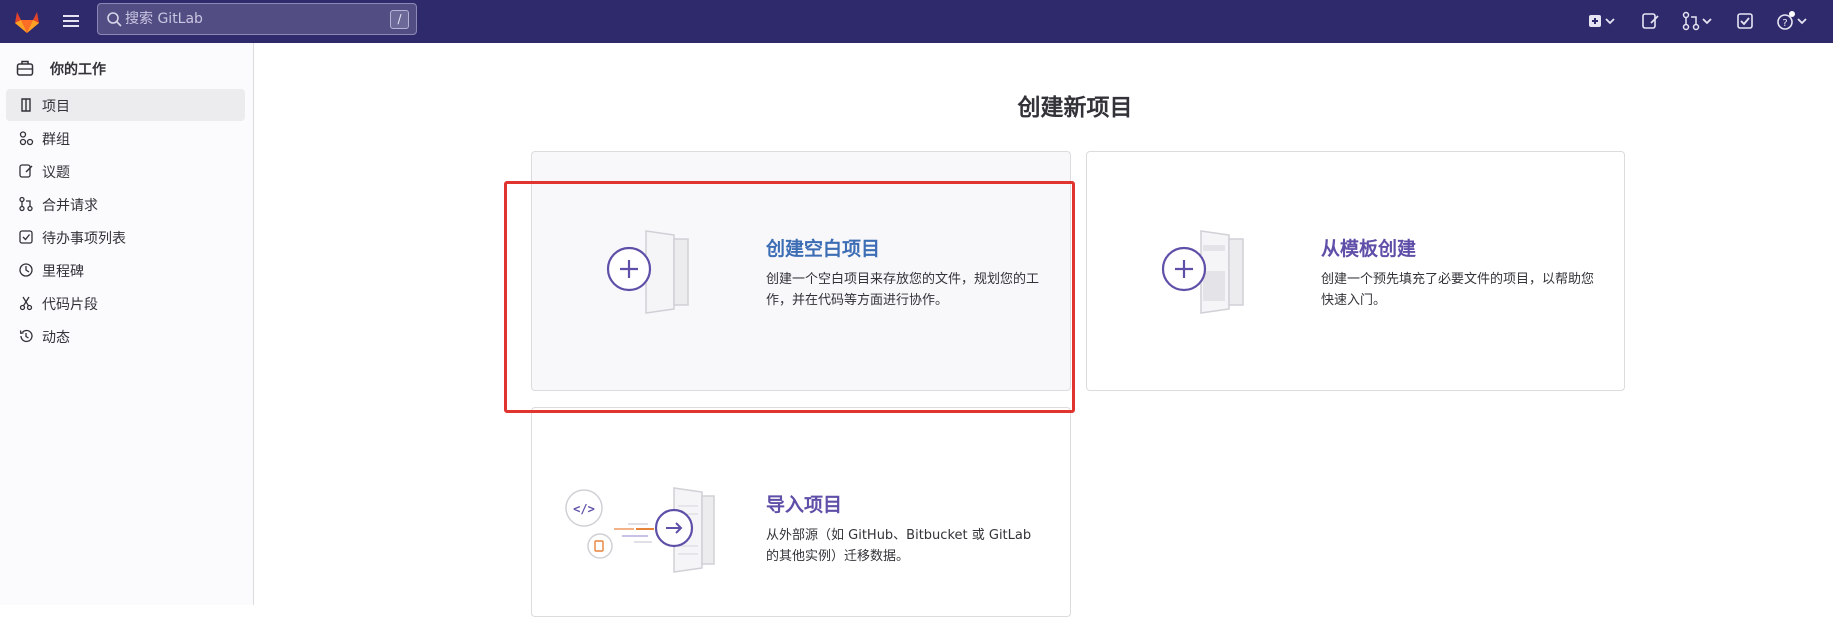  What do you see at coordinates (125, 171) in the screenshot?
I see `sidebar-item-issues: 议题` at bounding box center [125, 171].